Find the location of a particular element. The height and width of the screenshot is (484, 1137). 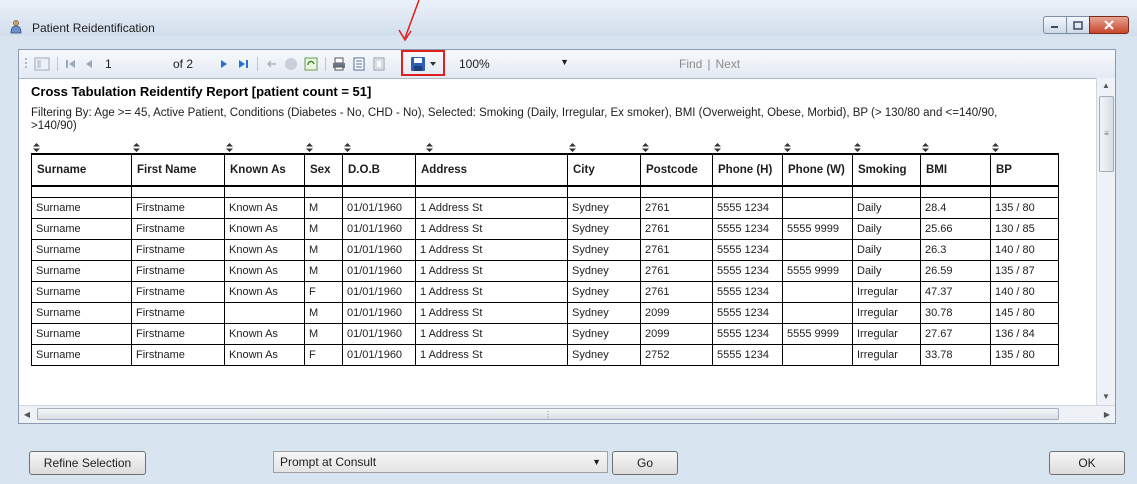

column-header: Smoking is located at coordinates (886, 170).